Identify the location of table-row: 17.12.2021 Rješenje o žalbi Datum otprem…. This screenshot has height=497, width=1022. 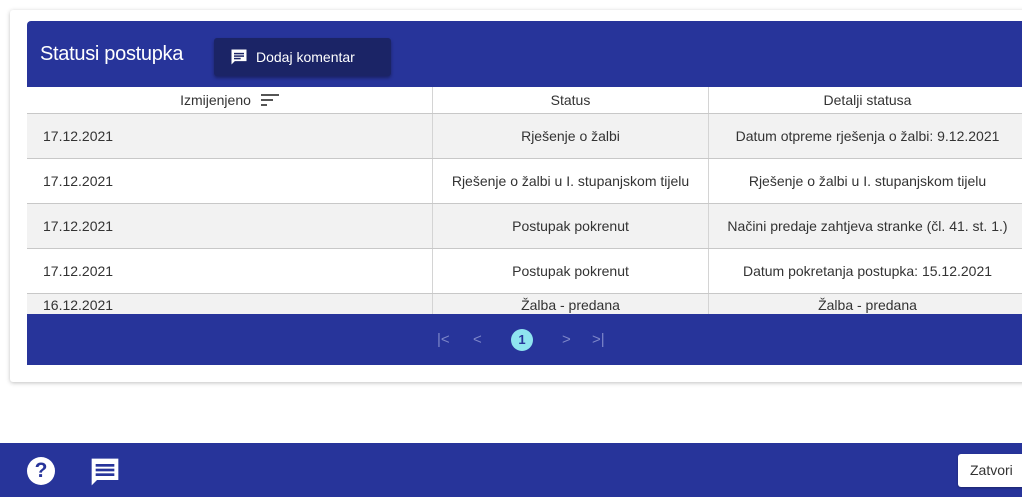
(524, 136).